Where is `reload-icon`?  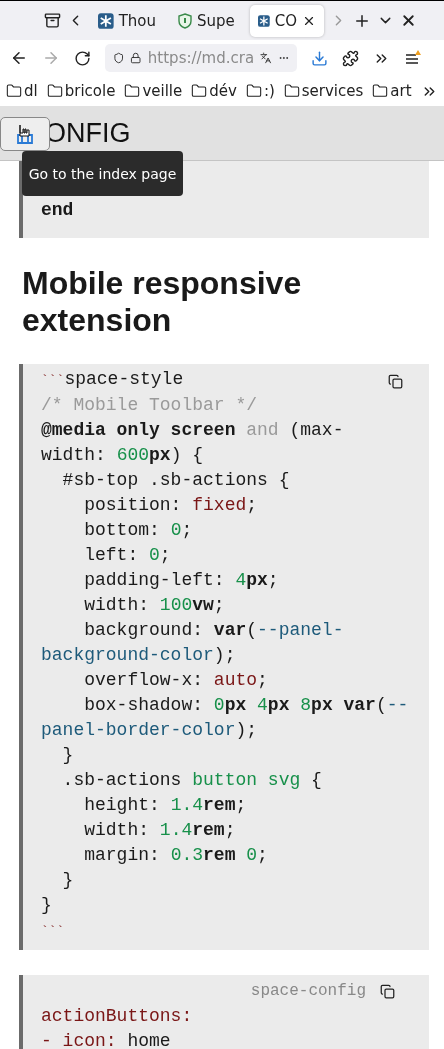
reload-icon is located at coordinates (82, 58).